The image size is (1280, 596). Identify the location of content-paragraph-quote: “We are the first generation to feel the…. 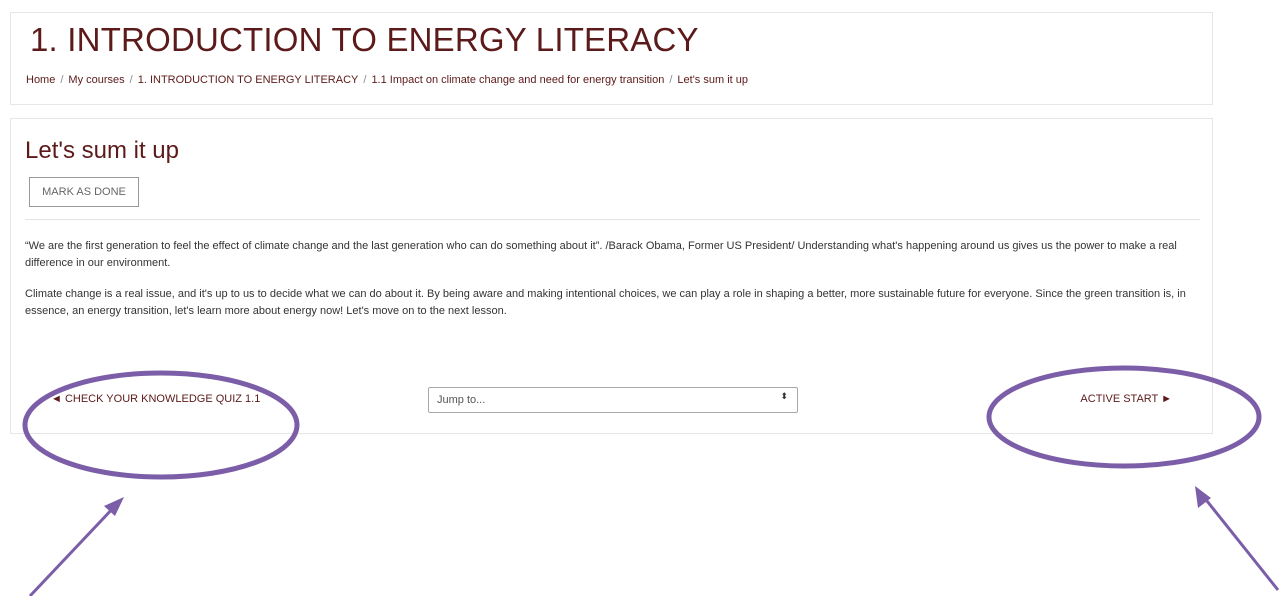
(601, 254).